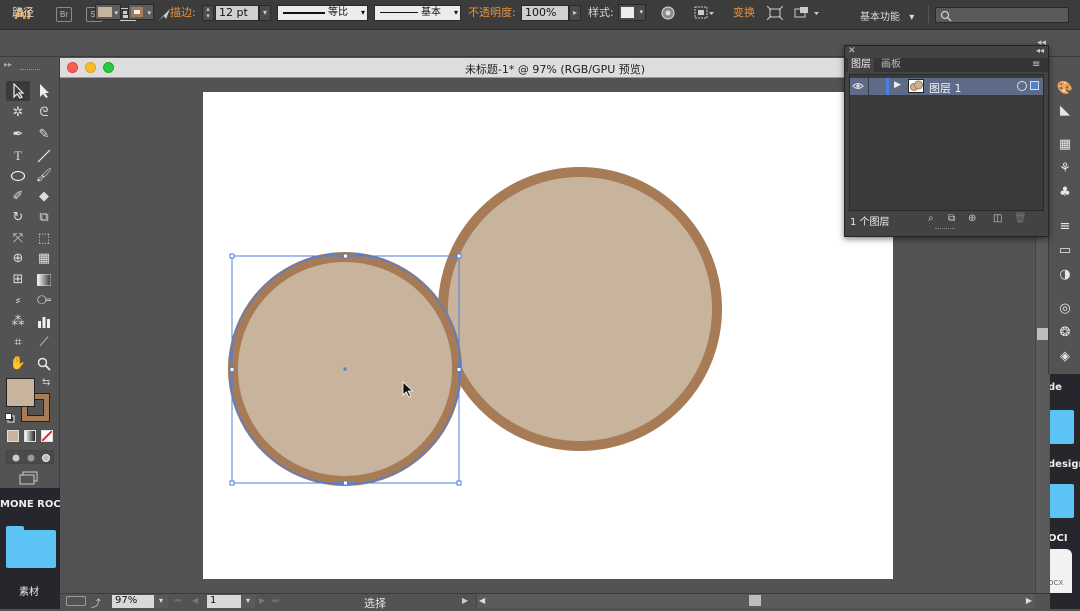 The width and height of the screenshot is (1080, 611). I want to click on blend-tool-icon: ⧃, so click(44, 301).